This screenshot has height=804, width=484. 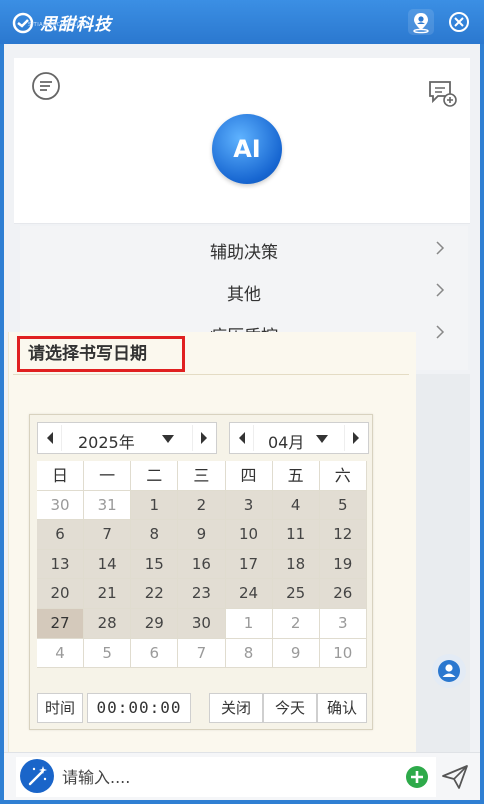 What do you see at coordinates (244, 295) in the screenshot?
I see `quick-menu-label: 其他` at bounding box center [244, 295].